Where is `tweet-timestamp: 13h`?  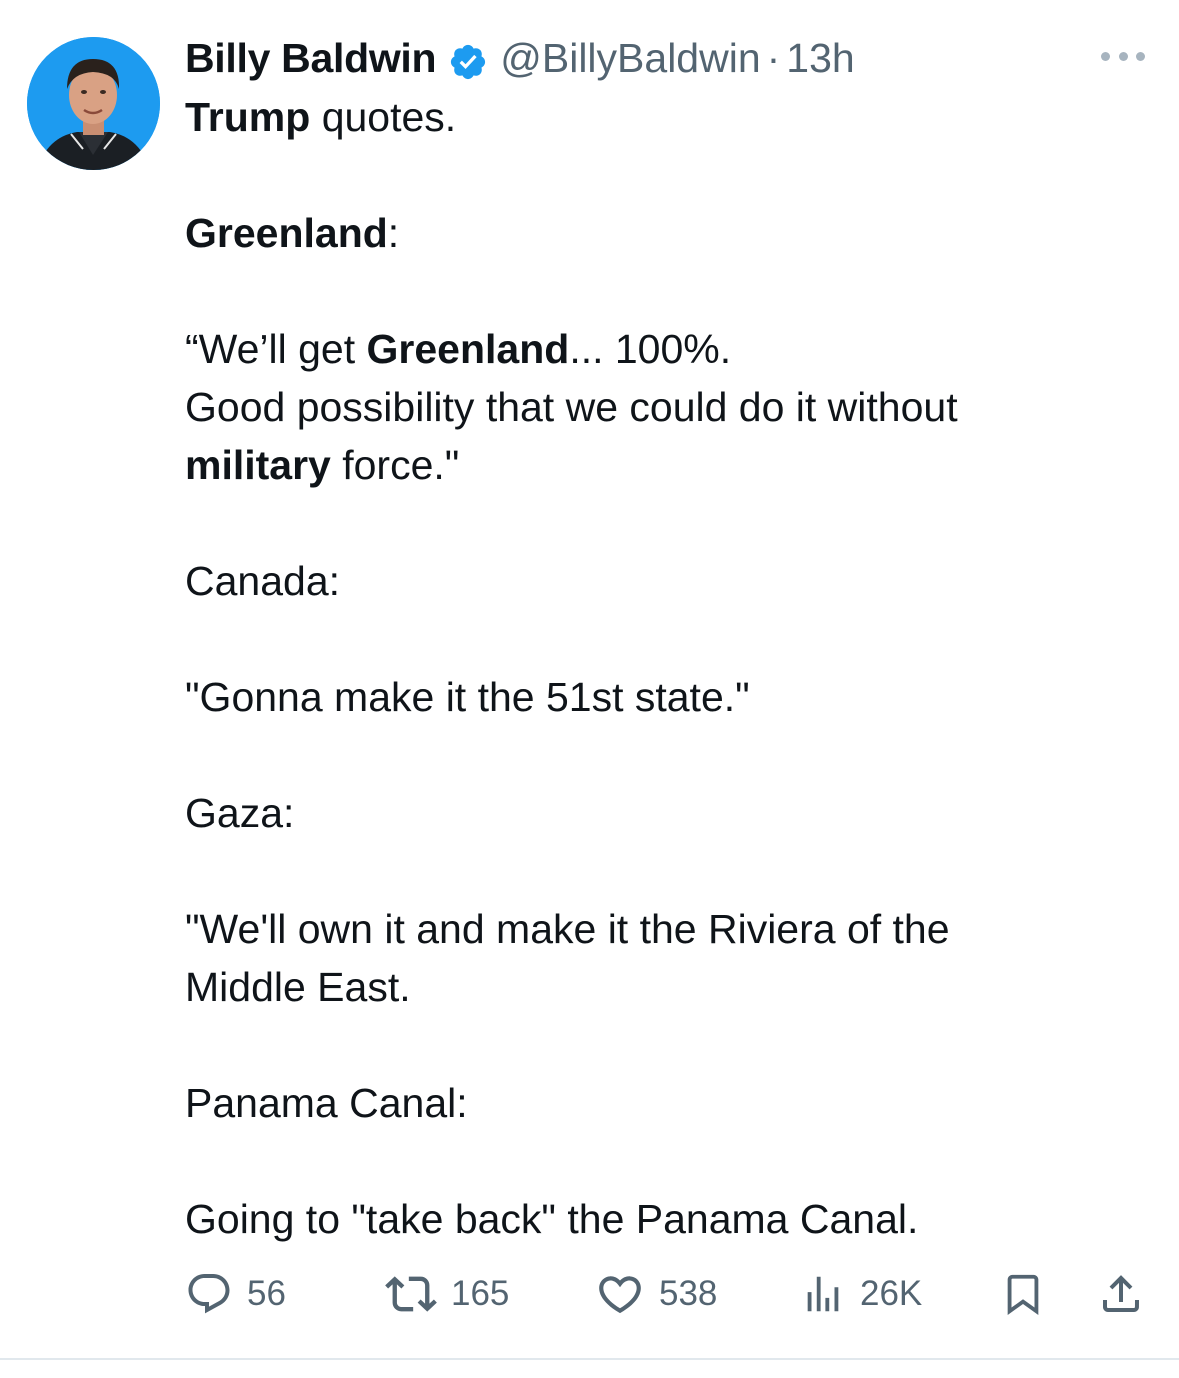 tweet-timestamp: 13h is located at coordinates (820, 58).